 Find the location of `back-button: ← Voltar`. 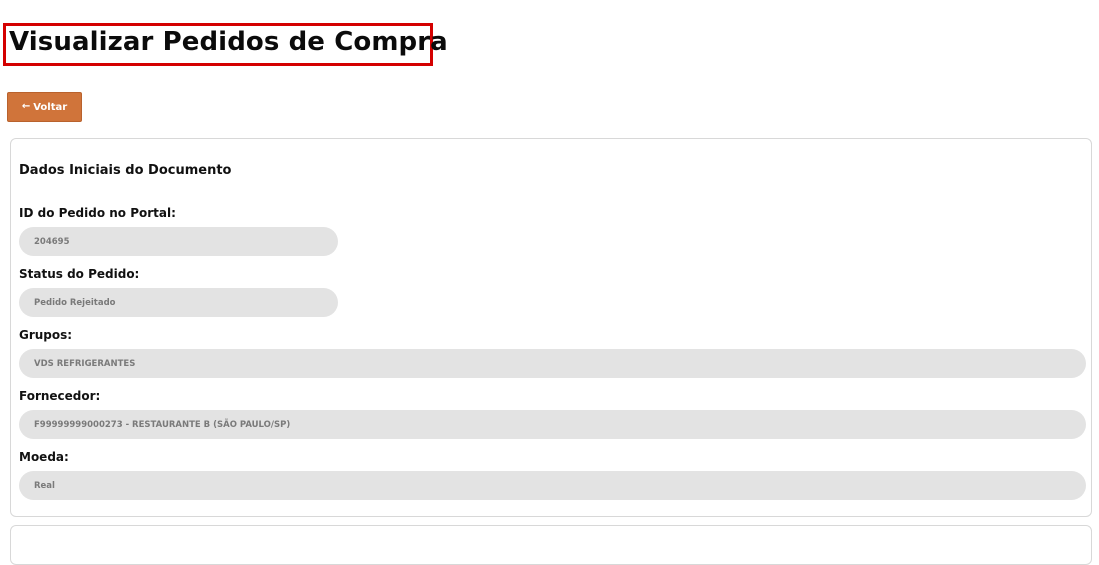

back-button: ← Voltar is located at coordinates (44, 107).